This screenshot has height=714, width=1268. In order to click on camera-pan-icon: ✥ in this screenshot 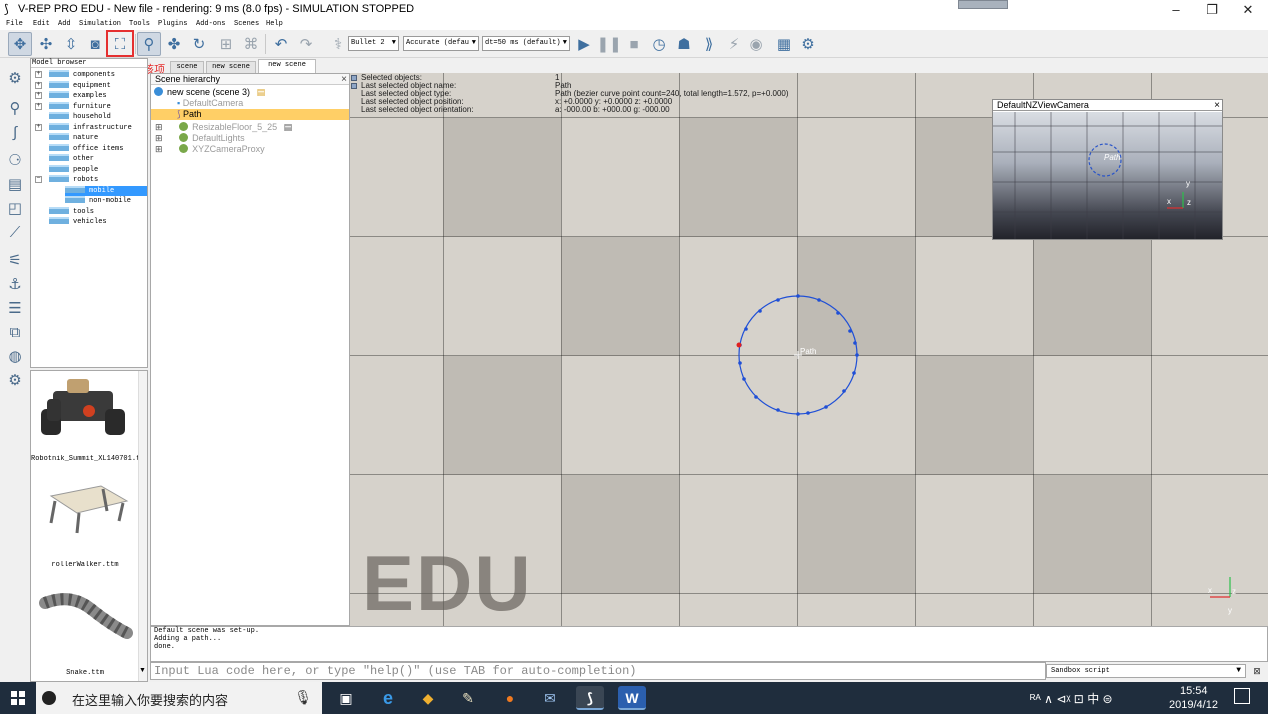, I will do `click(20, 44)`.